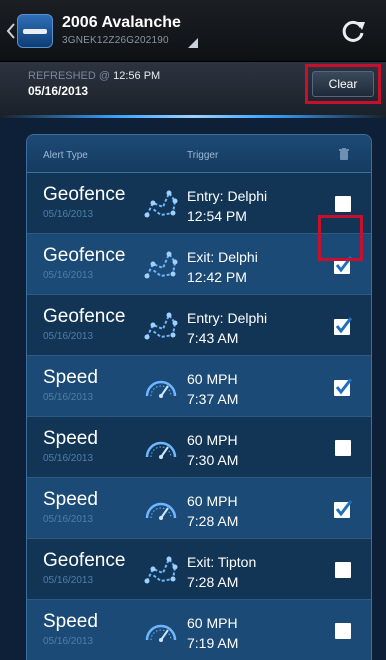  I want to click on clear-button: Clear, so click(343, 84).